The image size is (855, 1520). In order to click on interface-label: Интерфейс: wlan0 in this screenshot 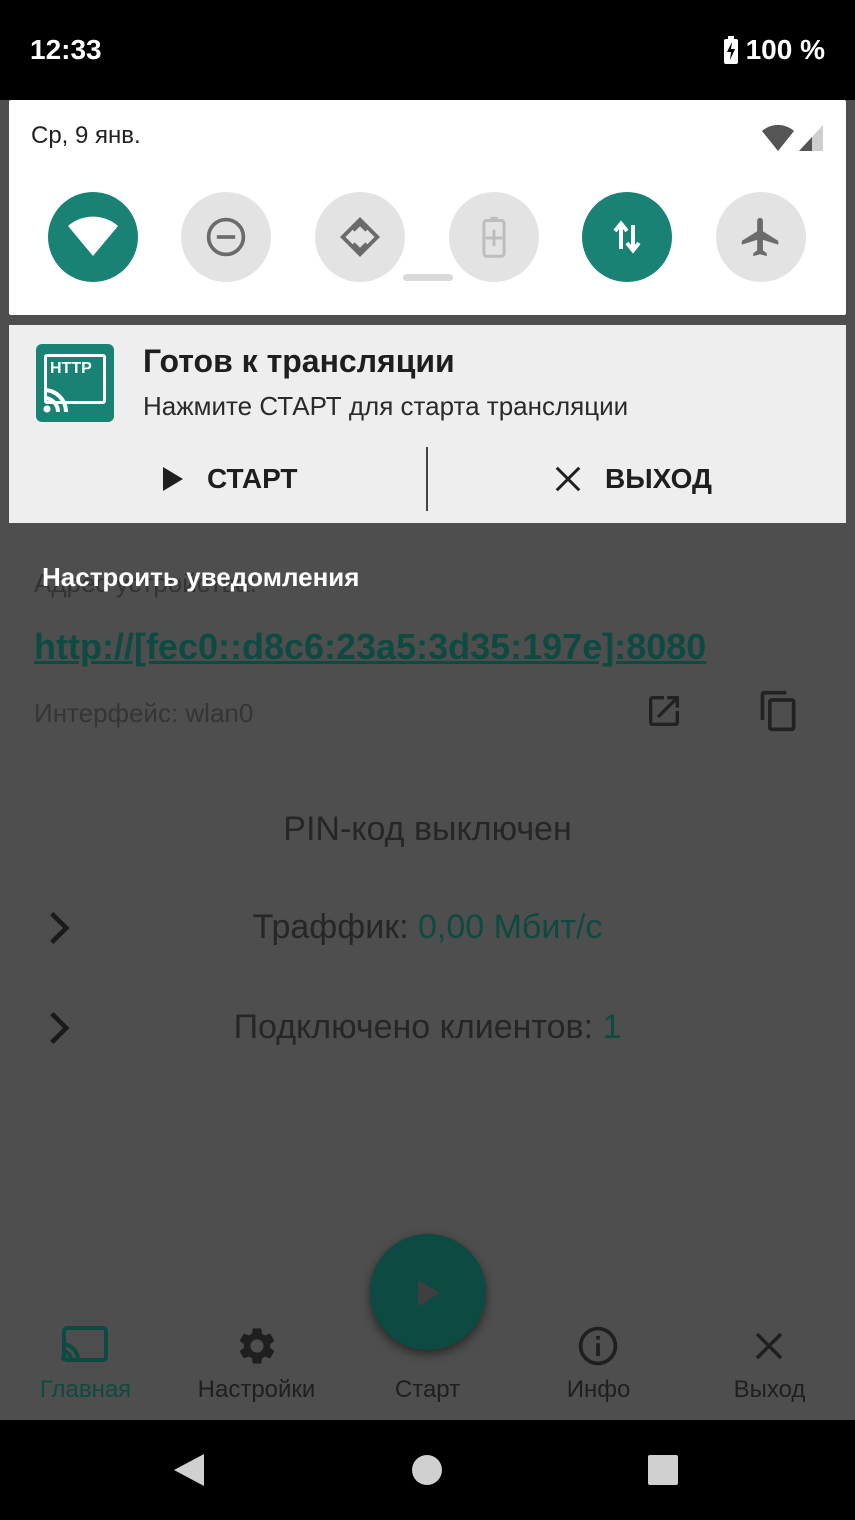, I will do `click(144, 713)`.